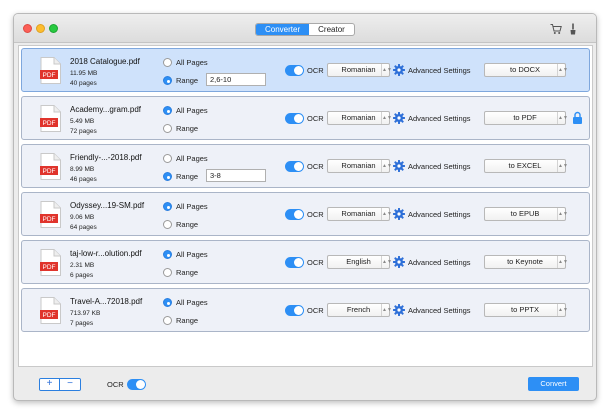  What do you see at coordinates (82, 217) in the screenshot?
I see `file-size: 9.06 MB` at bounding box center [82, 217].